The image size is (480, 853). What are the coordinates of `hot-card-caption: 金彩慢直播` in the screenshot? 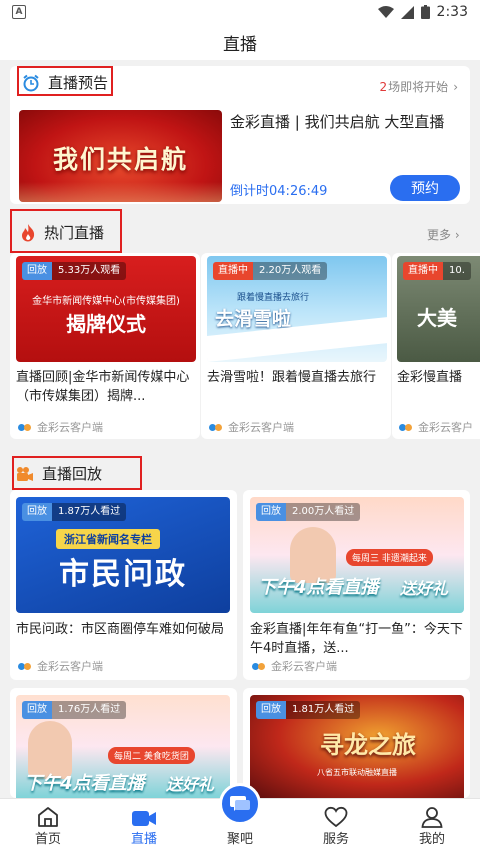 It's located at (430, 377).